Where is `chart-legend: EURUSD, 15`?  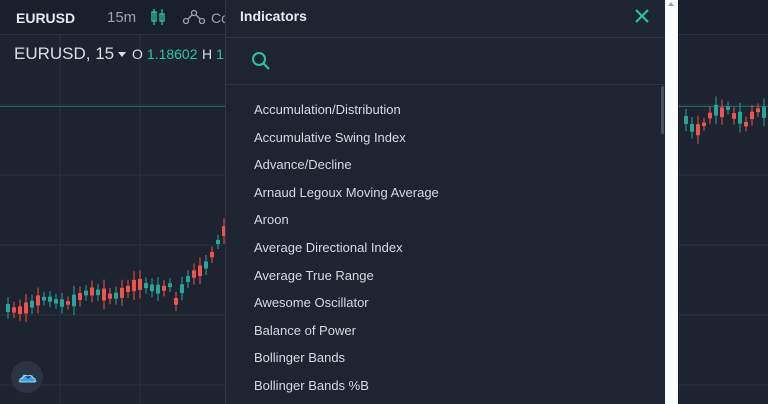 chart-legend: EURUSD, 15 is located at coordinates (70, 54).